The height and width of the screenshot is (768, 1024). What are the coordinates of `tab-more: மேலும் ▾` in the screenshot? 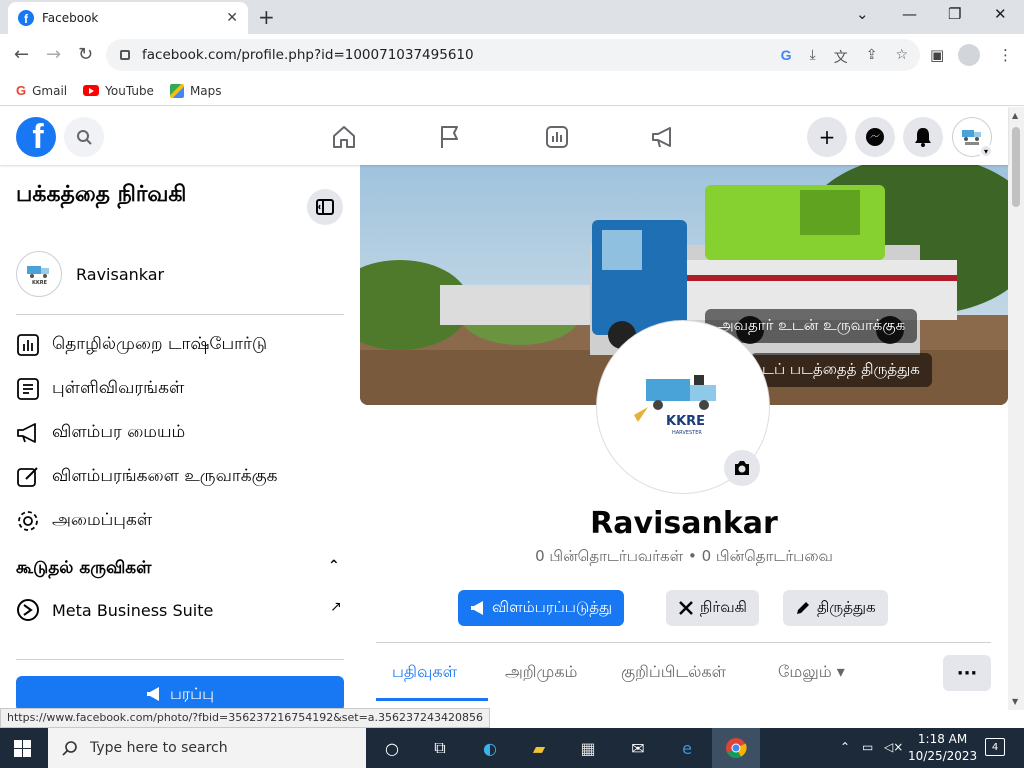 It's located at (811, 672).